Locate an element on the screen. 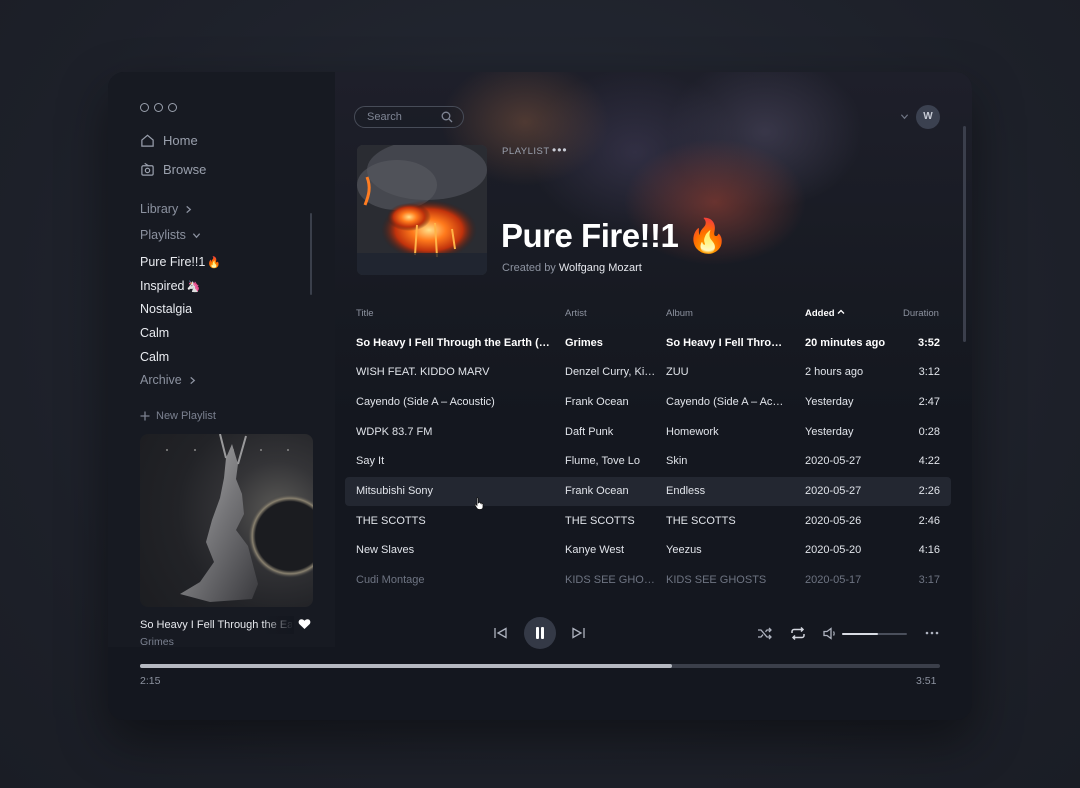 This screenshot has height=788, width=1080. playlist-label: Nostalgia is located at coordinates (166, 309).